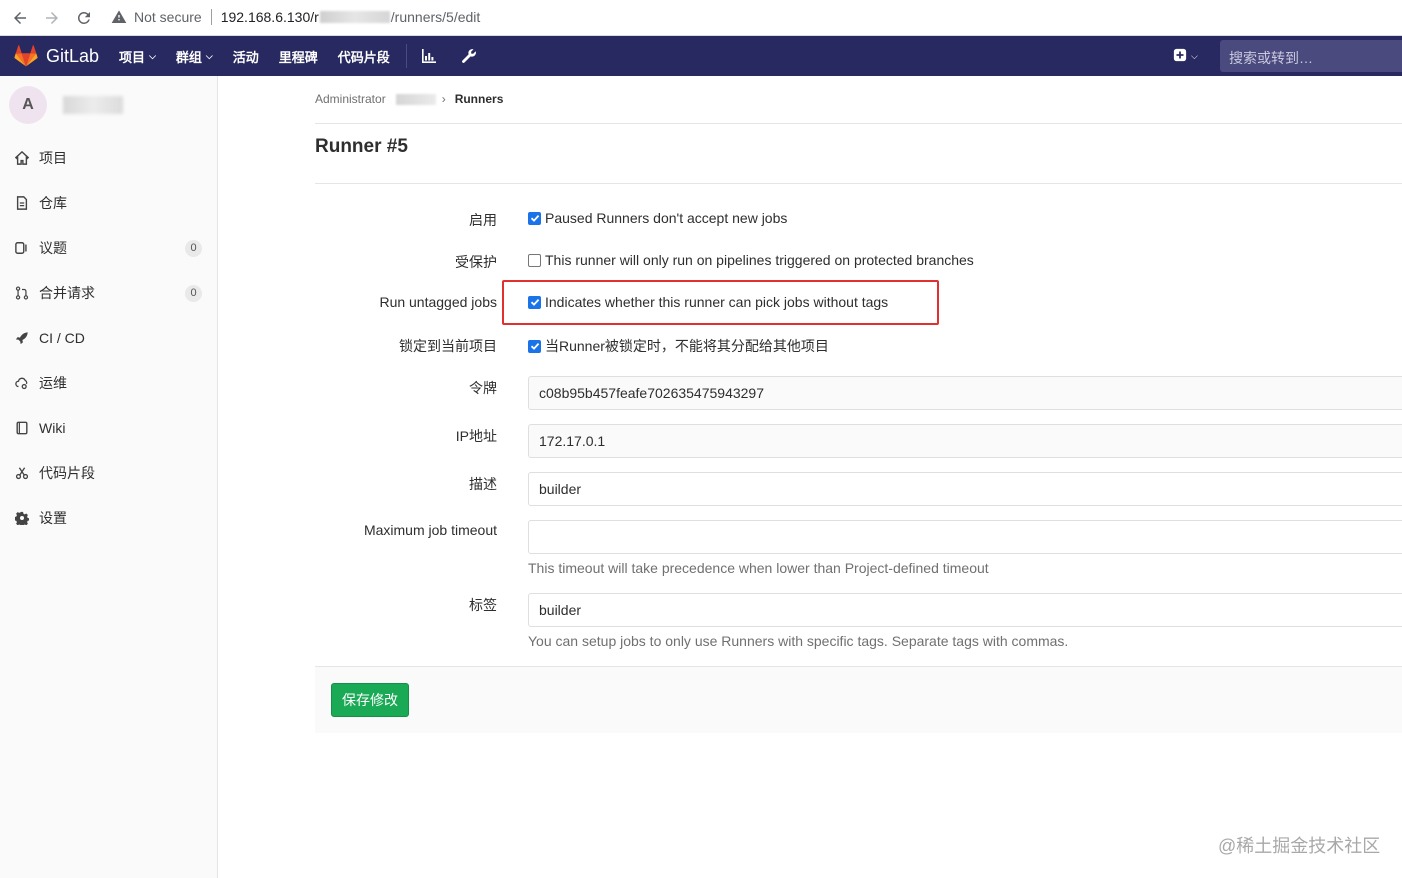 The width and height of the screenshot is (1402, 878). What do you see at coordinates (62, 338) in the screenshot?
I see `sidebar-item-label: CI / CD` at bounding box center [62, 338].